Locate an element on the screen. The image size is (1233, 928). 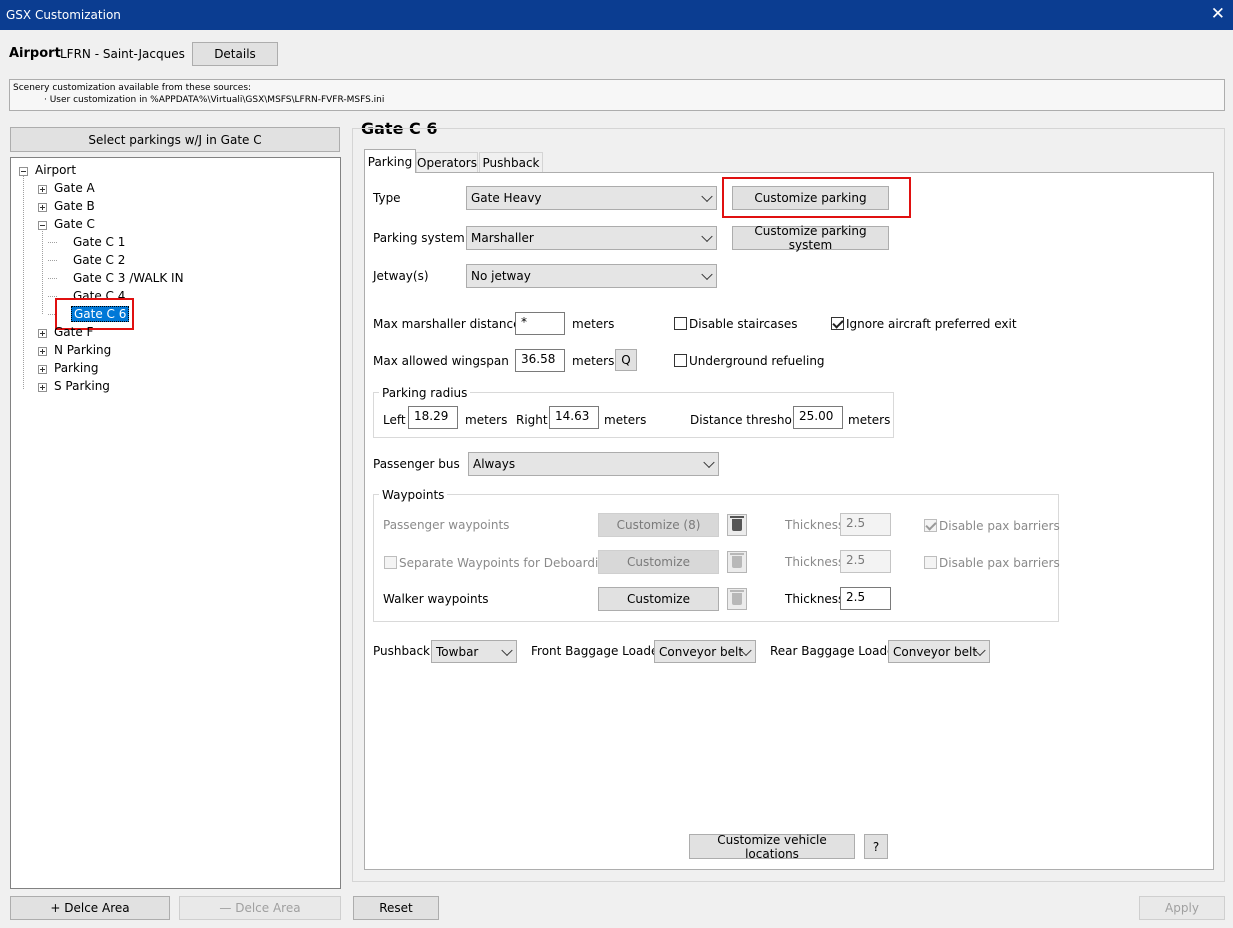
rear-loader-select: Conveyor belt is located at coordinates (939, 651).